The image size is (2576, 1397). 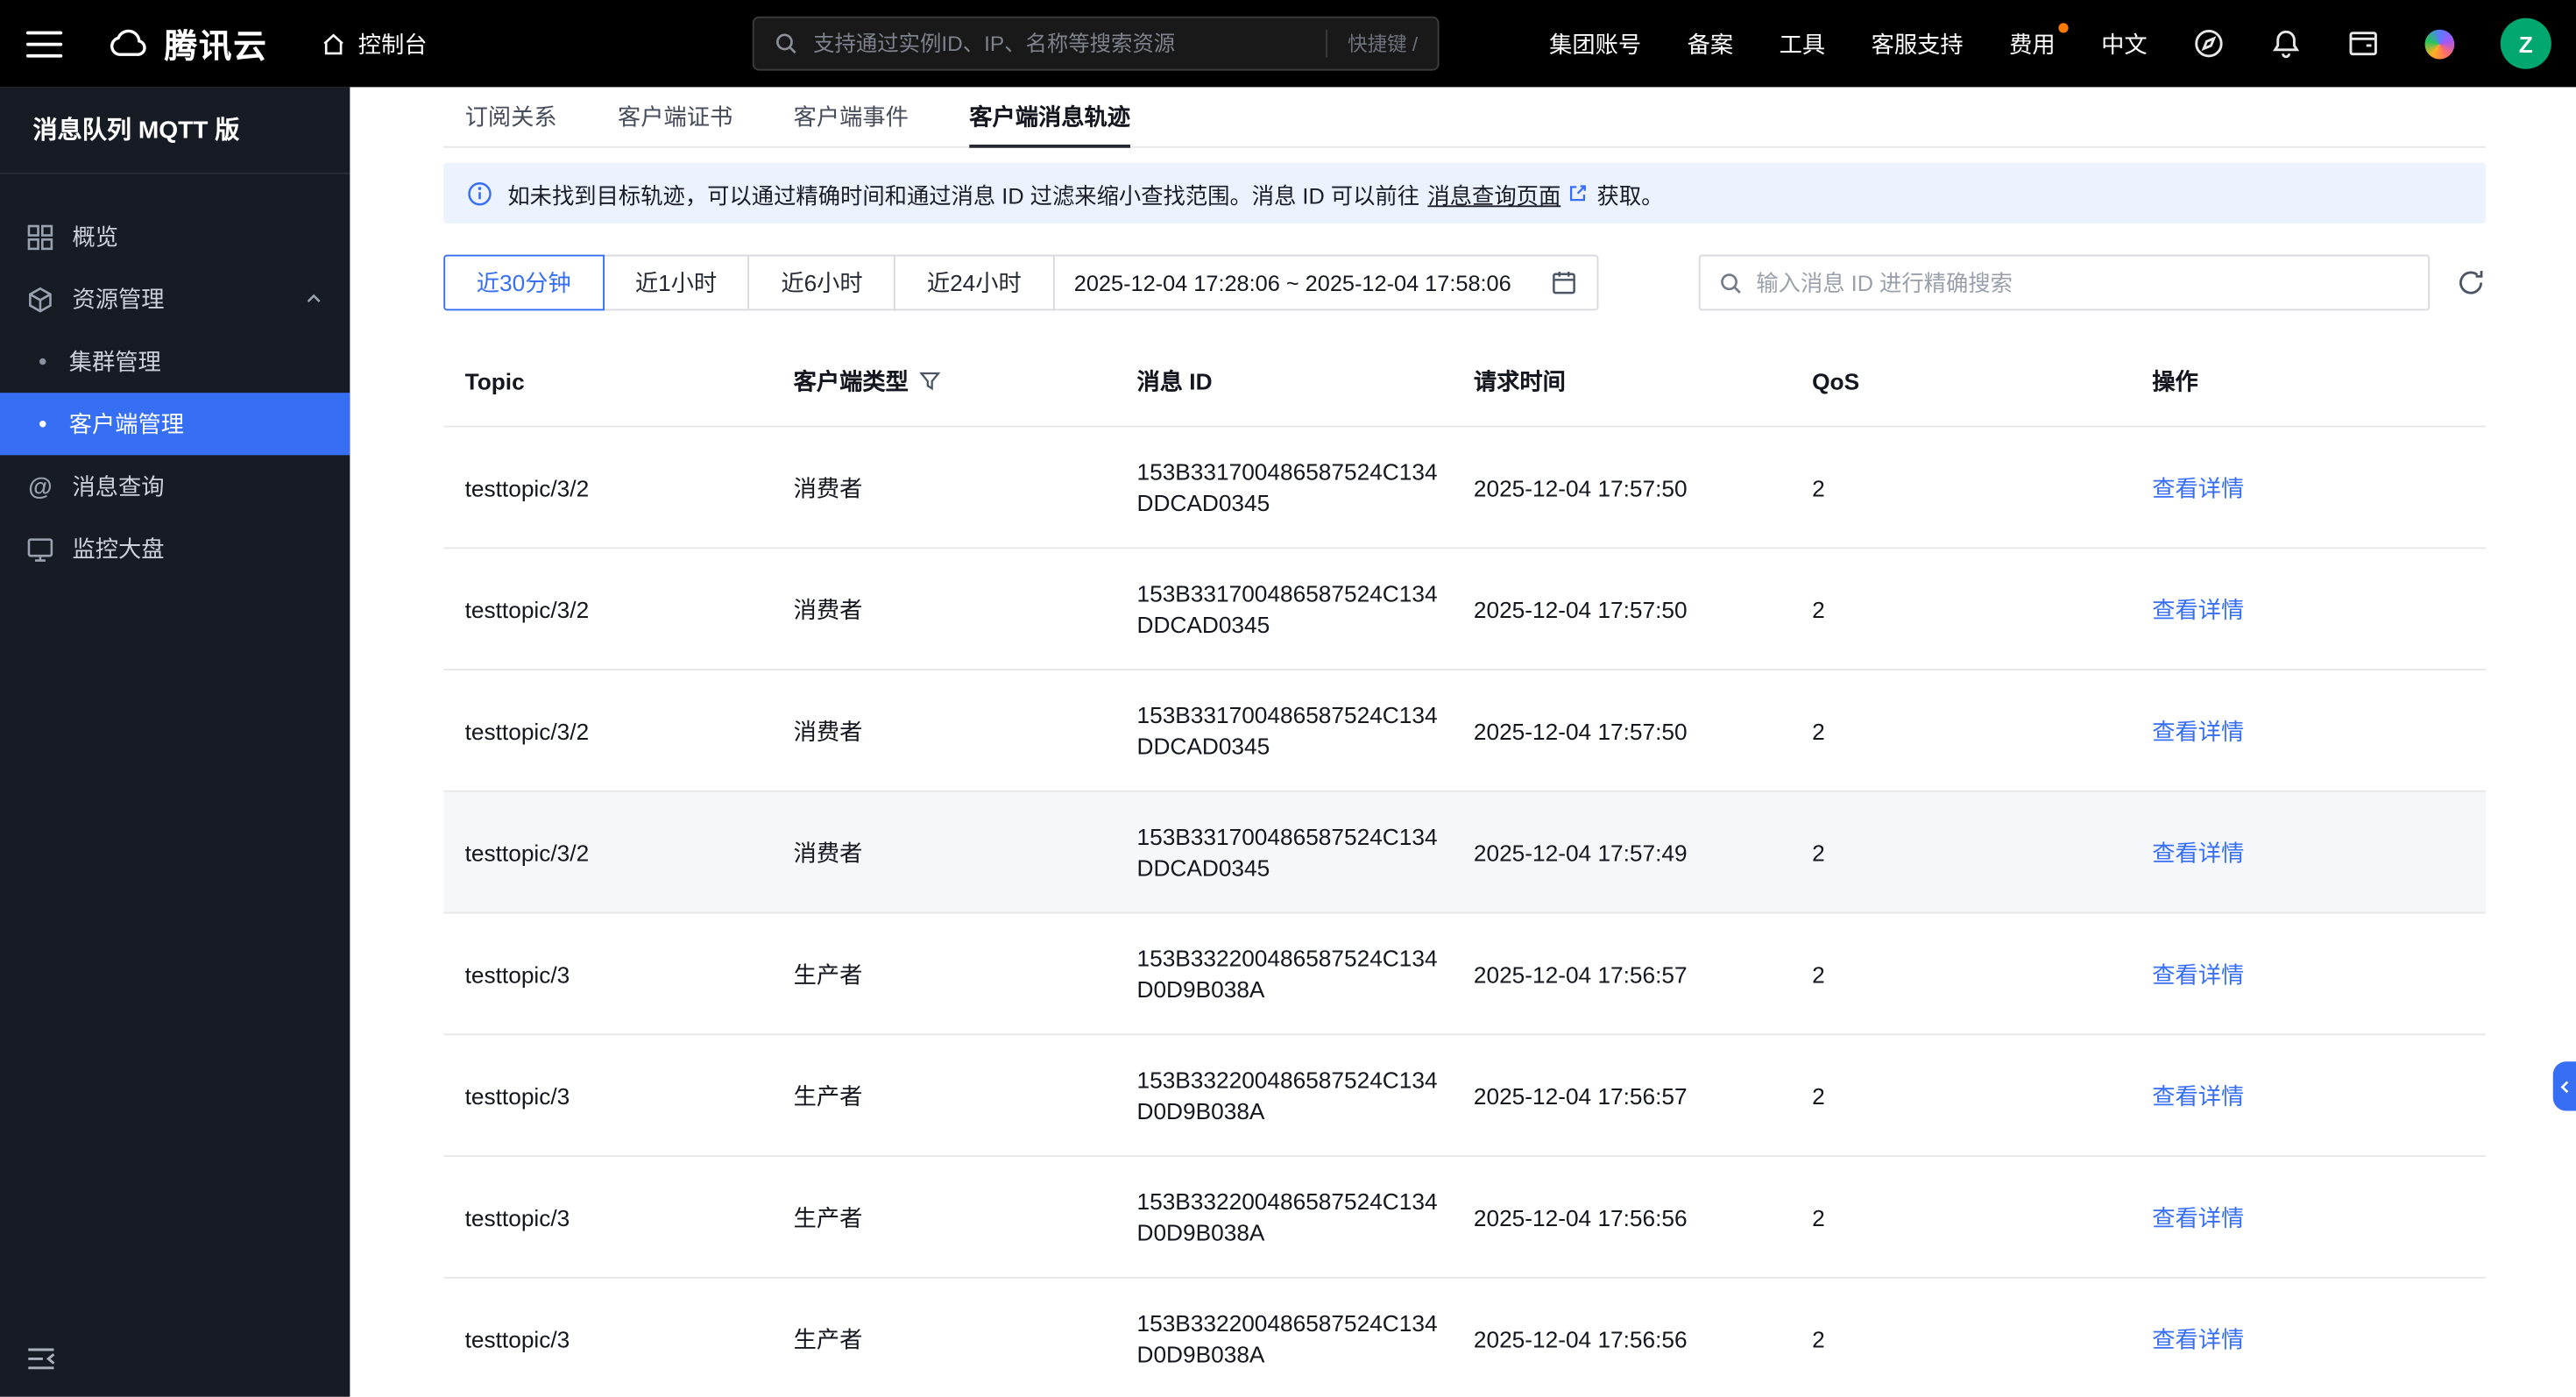 I want to click on range-6h-button: 近6小时, so click(x=821, y=282).